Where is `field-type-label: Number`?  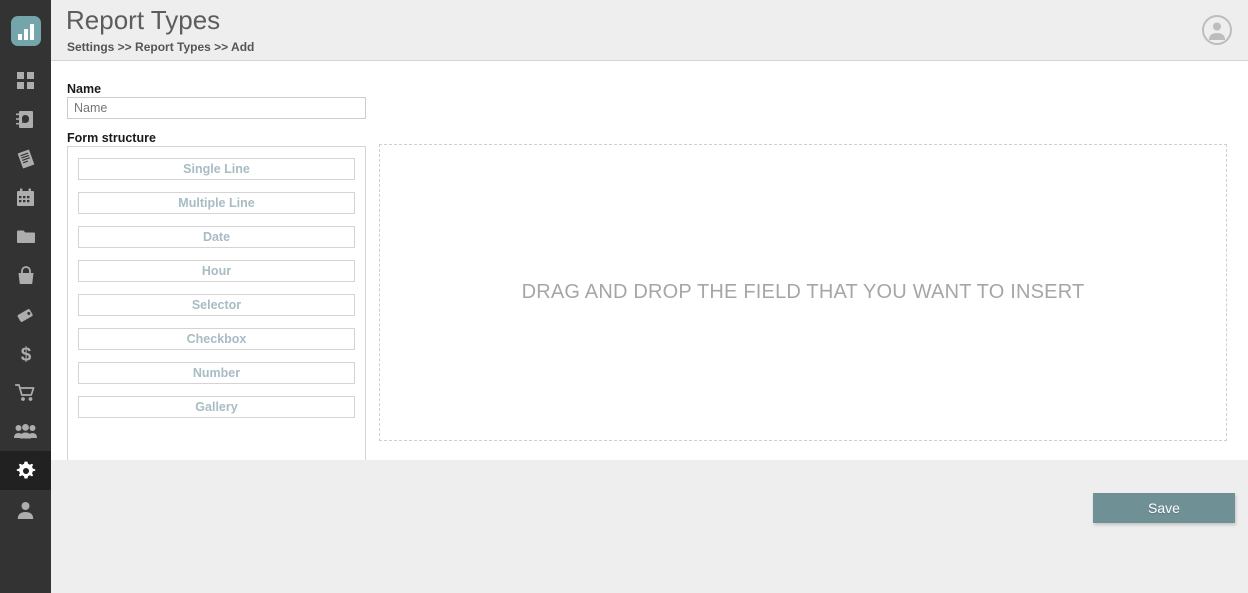 field-type-label: Number is located at coordinates (216, 373).